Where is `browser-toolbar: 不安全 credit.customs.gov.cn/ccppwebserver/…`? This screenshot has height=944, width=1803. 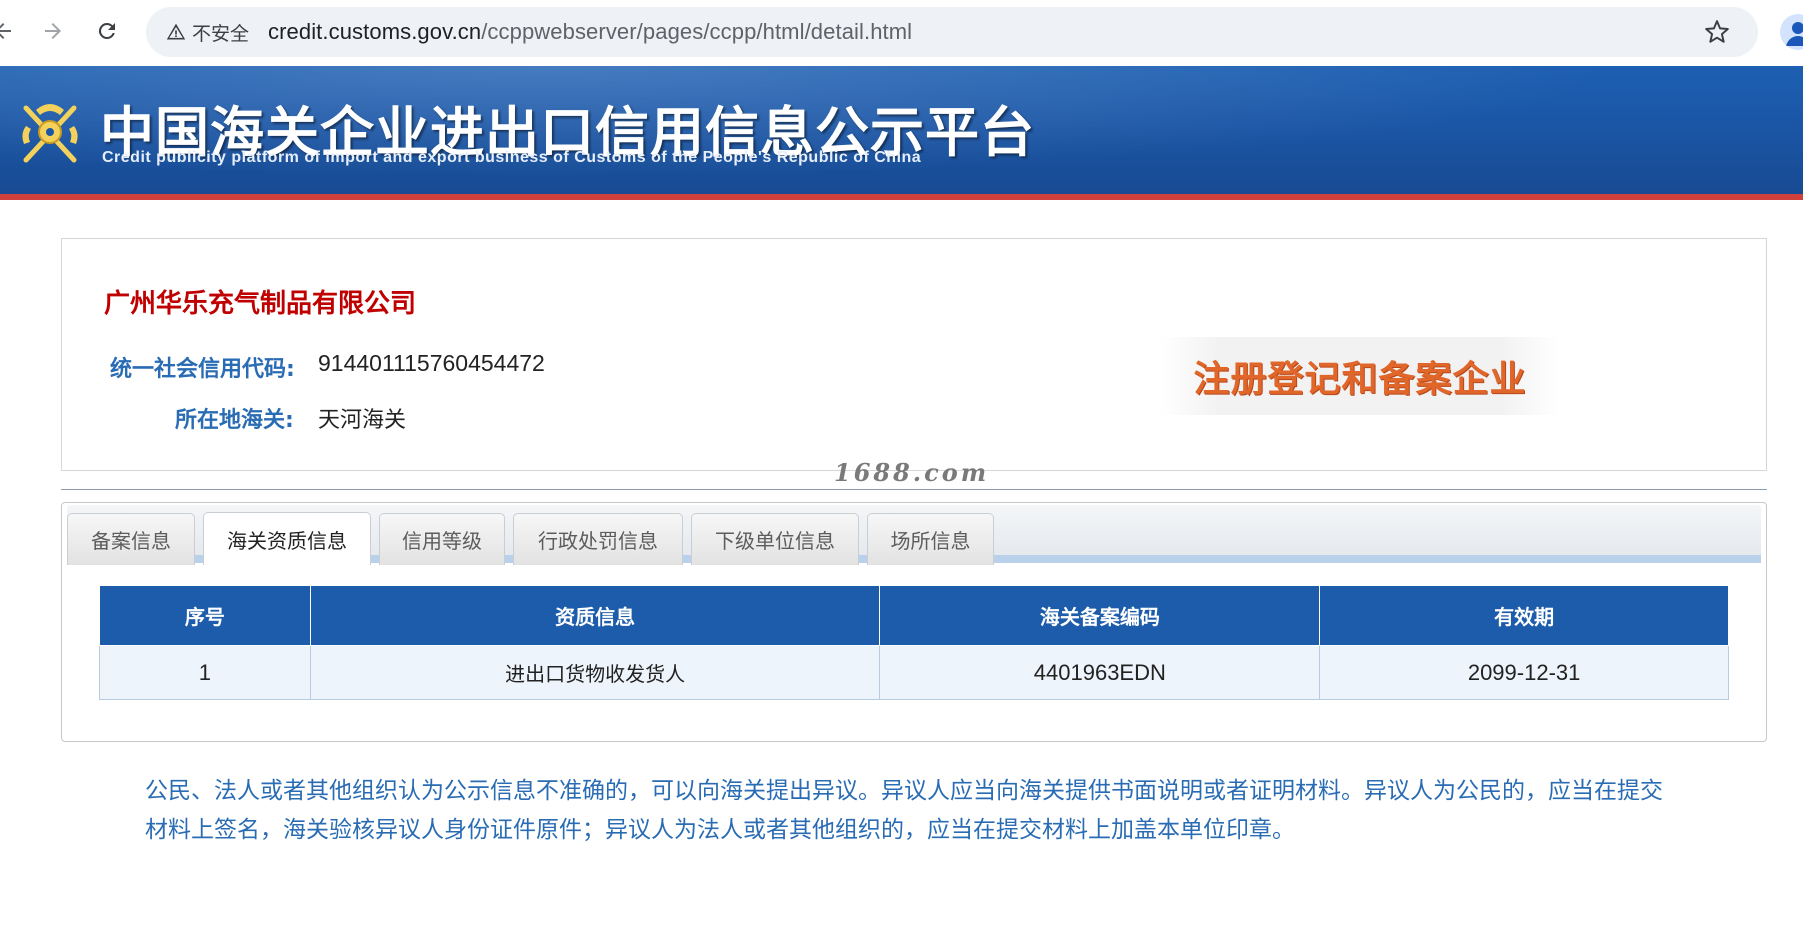
browser-toolbar: 不安全 credit.customs.gov.cn/ccppwebserver/… is located at coordinates (901, 33).